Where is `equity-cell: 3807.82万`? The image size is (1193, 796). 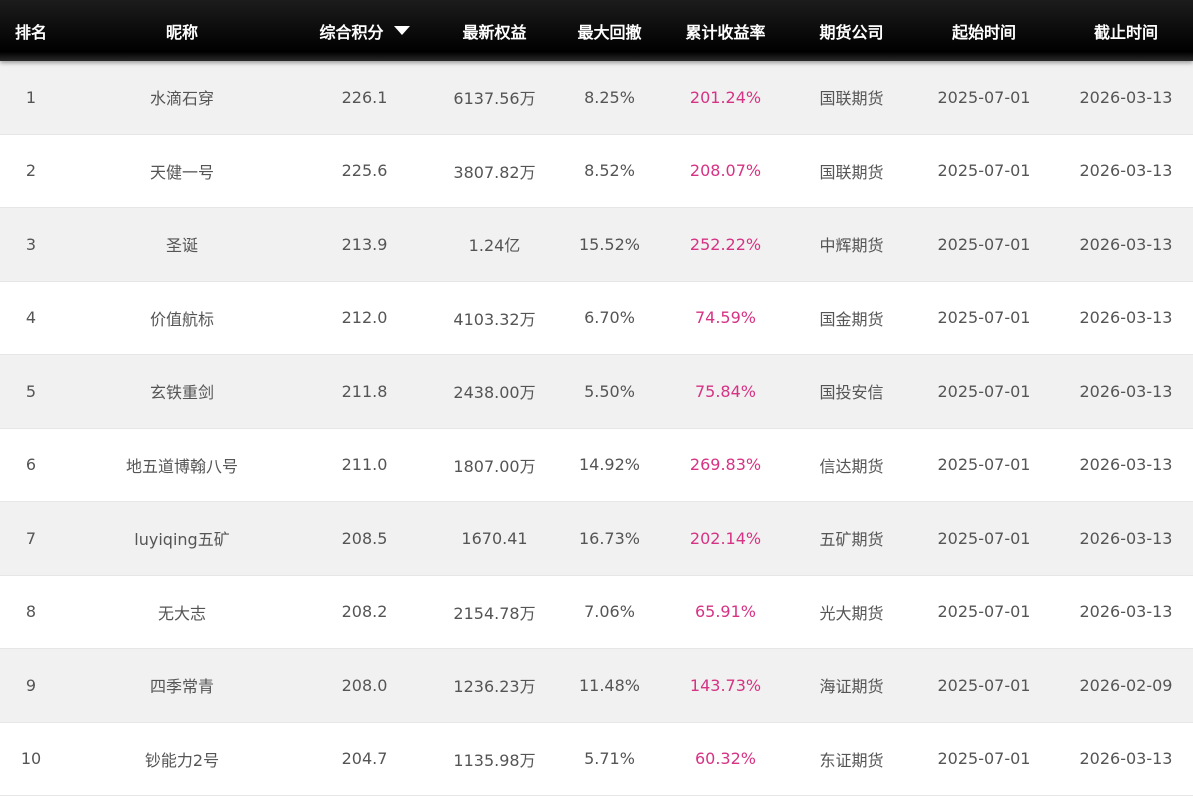 equity-cell: 3807.82万 is located at coordinates (494, 171).